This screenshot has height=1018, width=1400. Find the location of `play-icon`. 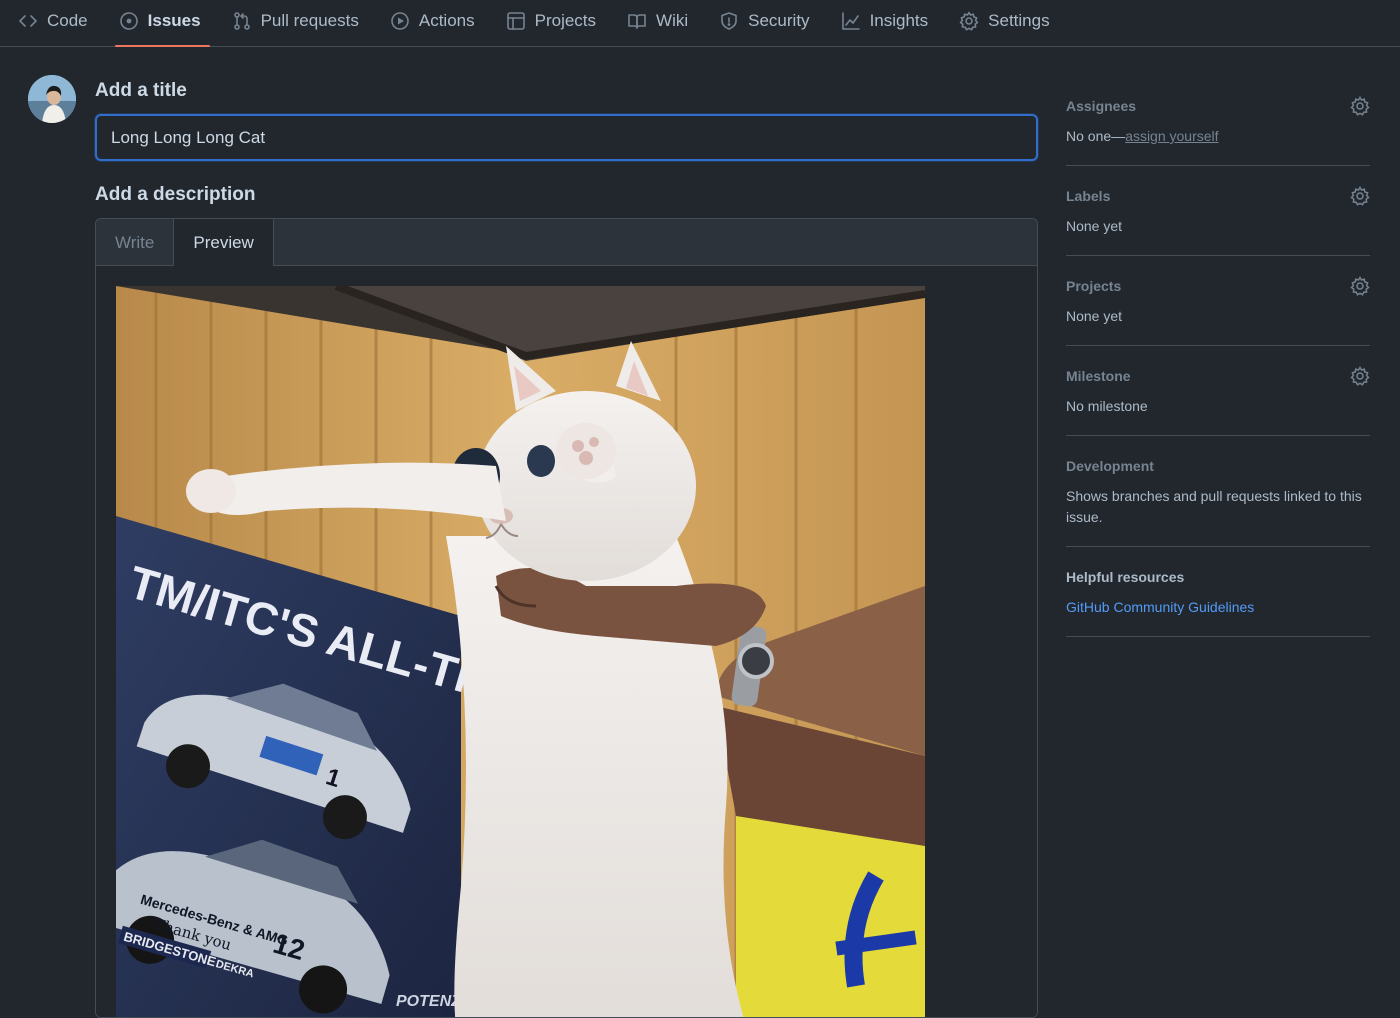

play-icon is located at coordinates (400, 21).